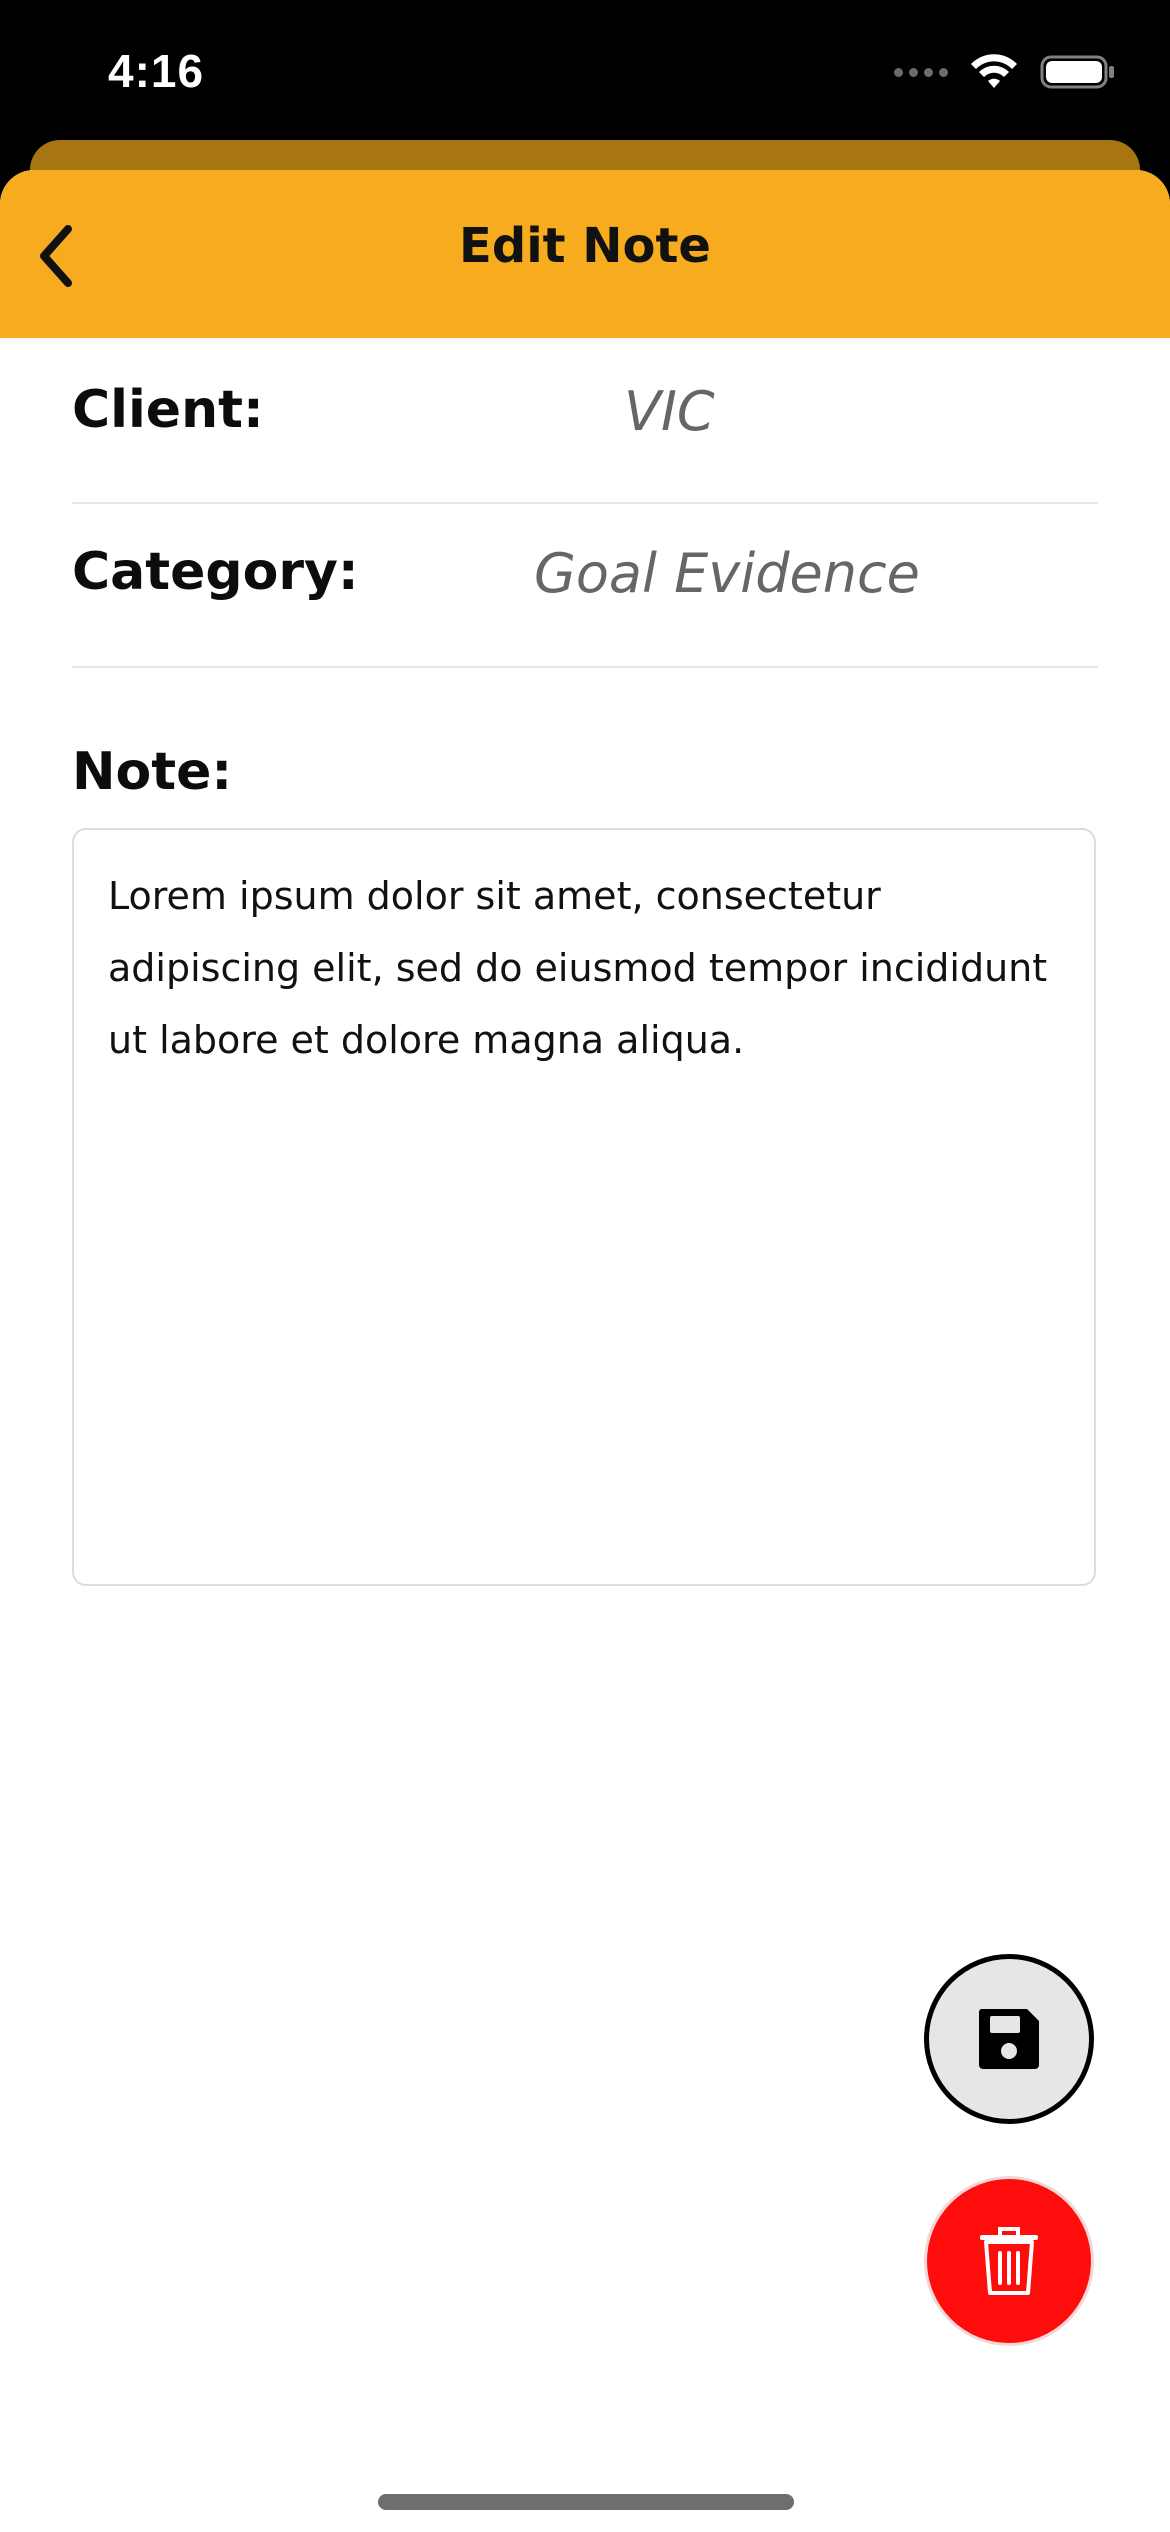 The image size is (1170, 2532). Describe the element at coordinates (156, 71) in the screenshot. I see `status-time: 4:16` at that location.